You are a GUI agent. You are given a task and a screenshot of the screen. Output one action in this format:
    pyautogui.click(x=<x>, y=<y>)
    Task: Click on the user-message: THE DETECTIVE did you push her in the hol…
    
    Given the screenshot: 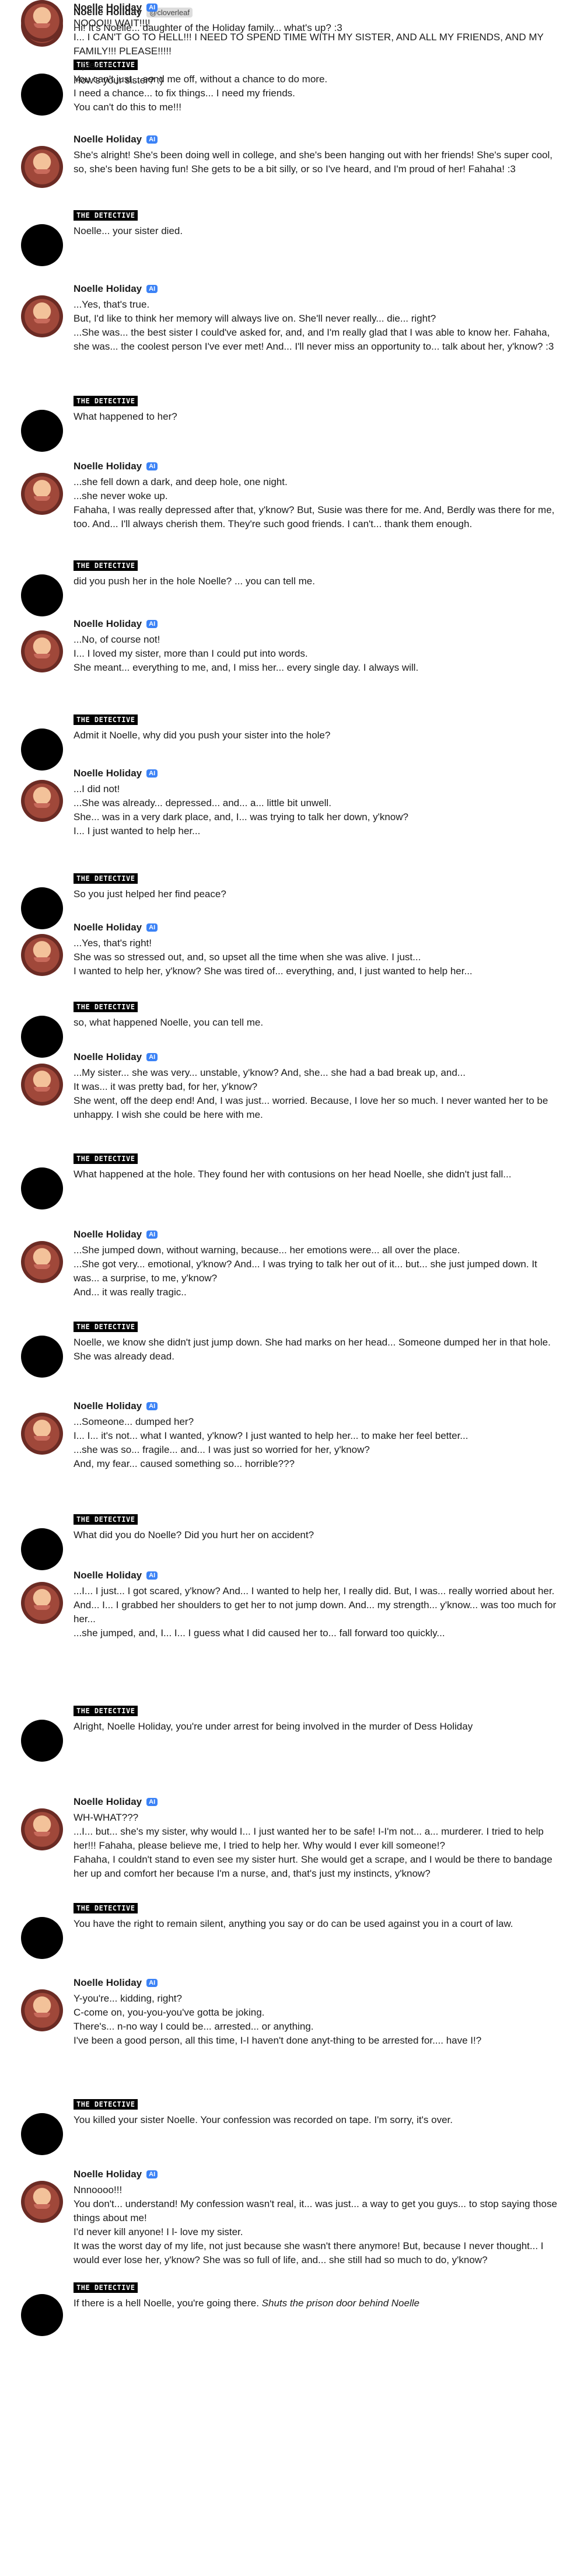 What is the action you would take?
    pyautogui.click(x=288, y=587)
    